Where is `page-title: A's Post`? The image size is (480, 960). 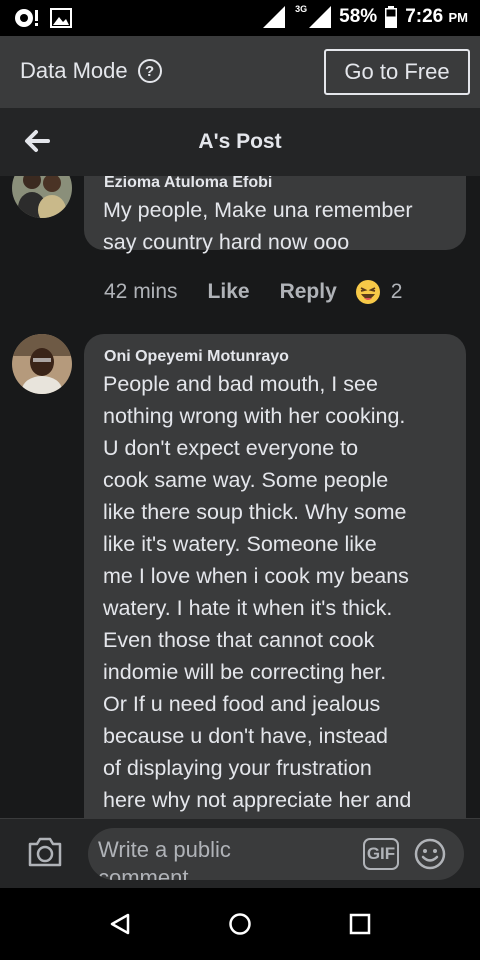
page-title: A's Post is located at coordinates (240, 141).